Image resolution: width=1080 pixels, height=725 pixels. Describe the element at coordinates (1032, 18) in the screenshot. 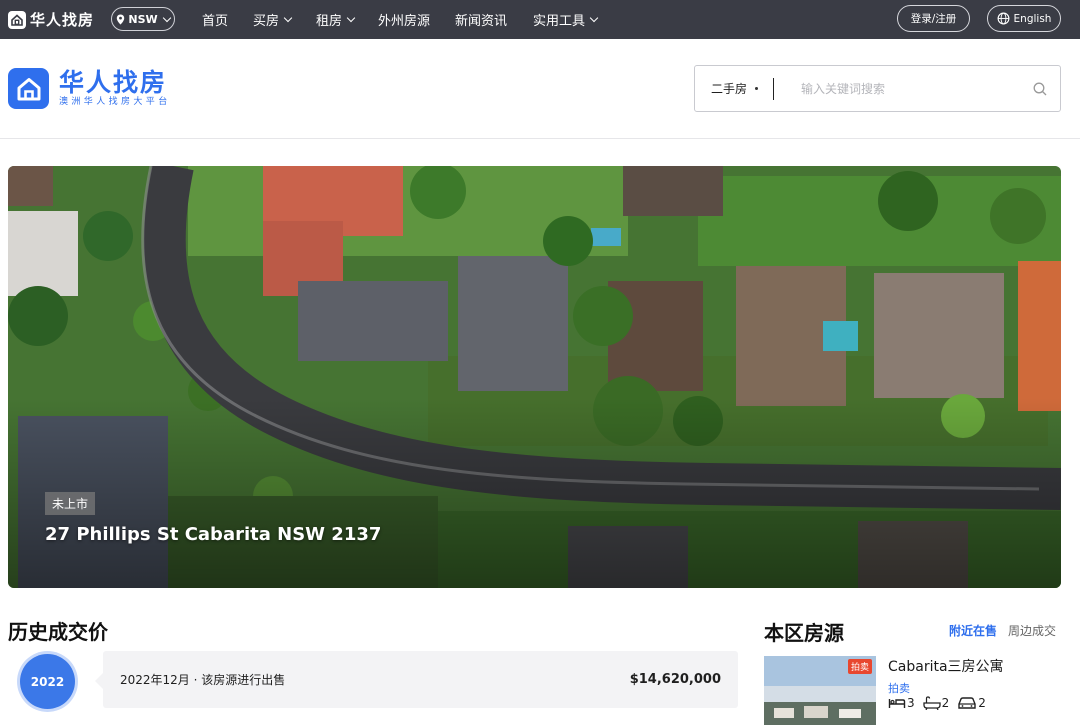

I see `language-label: English` at that location.